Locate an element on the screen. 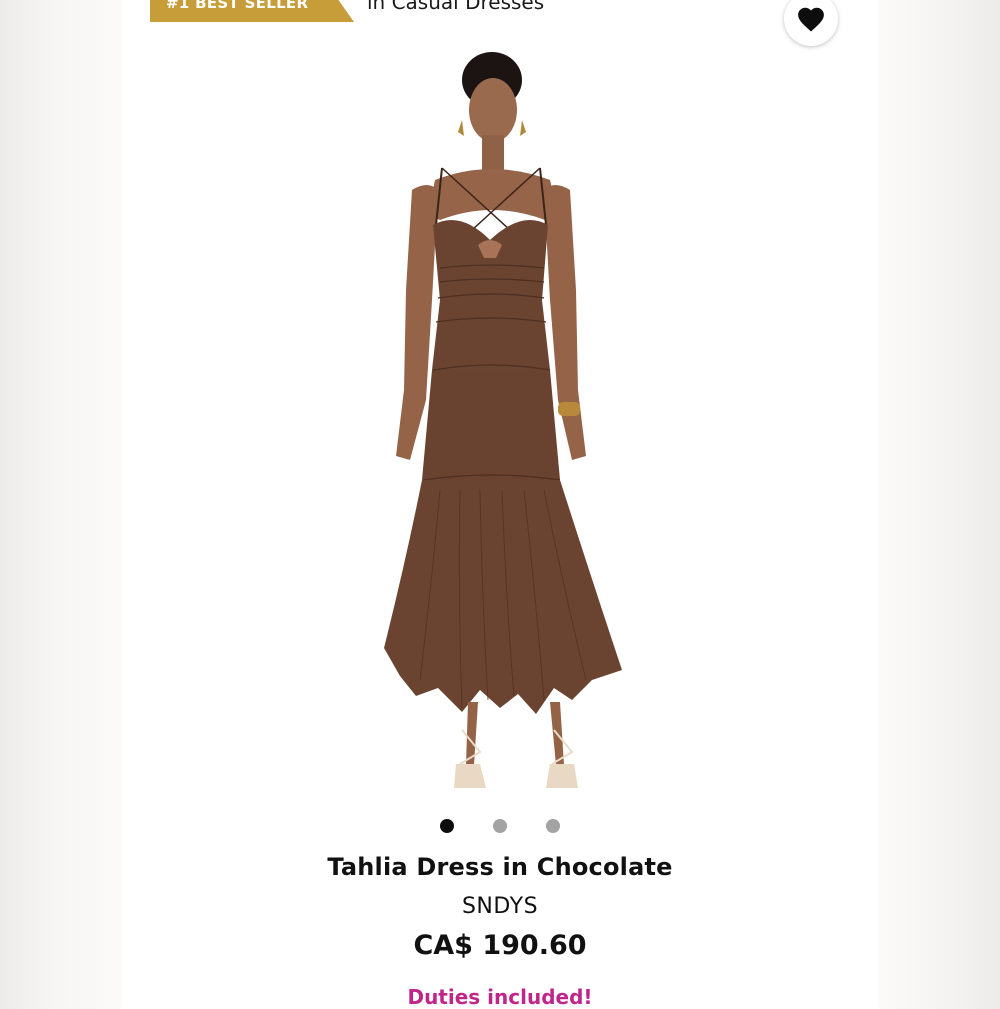  best-seller-badge: #1 BEST SELLER is located at coordinates (252, 11).